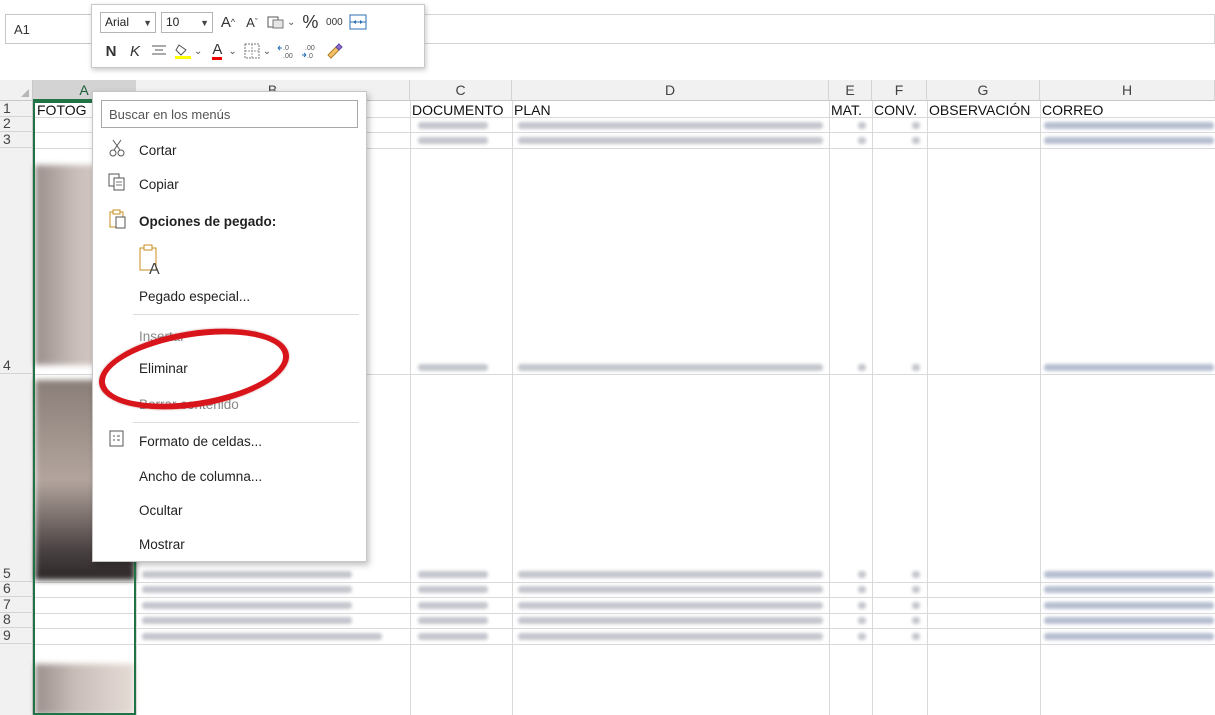 The width and height of the screenshot is (1215, 715). What do you see at coordinates (187, 22) in the screenshot?
I see `font-size-select: 10 ▼` at bounding box center [187, 22].